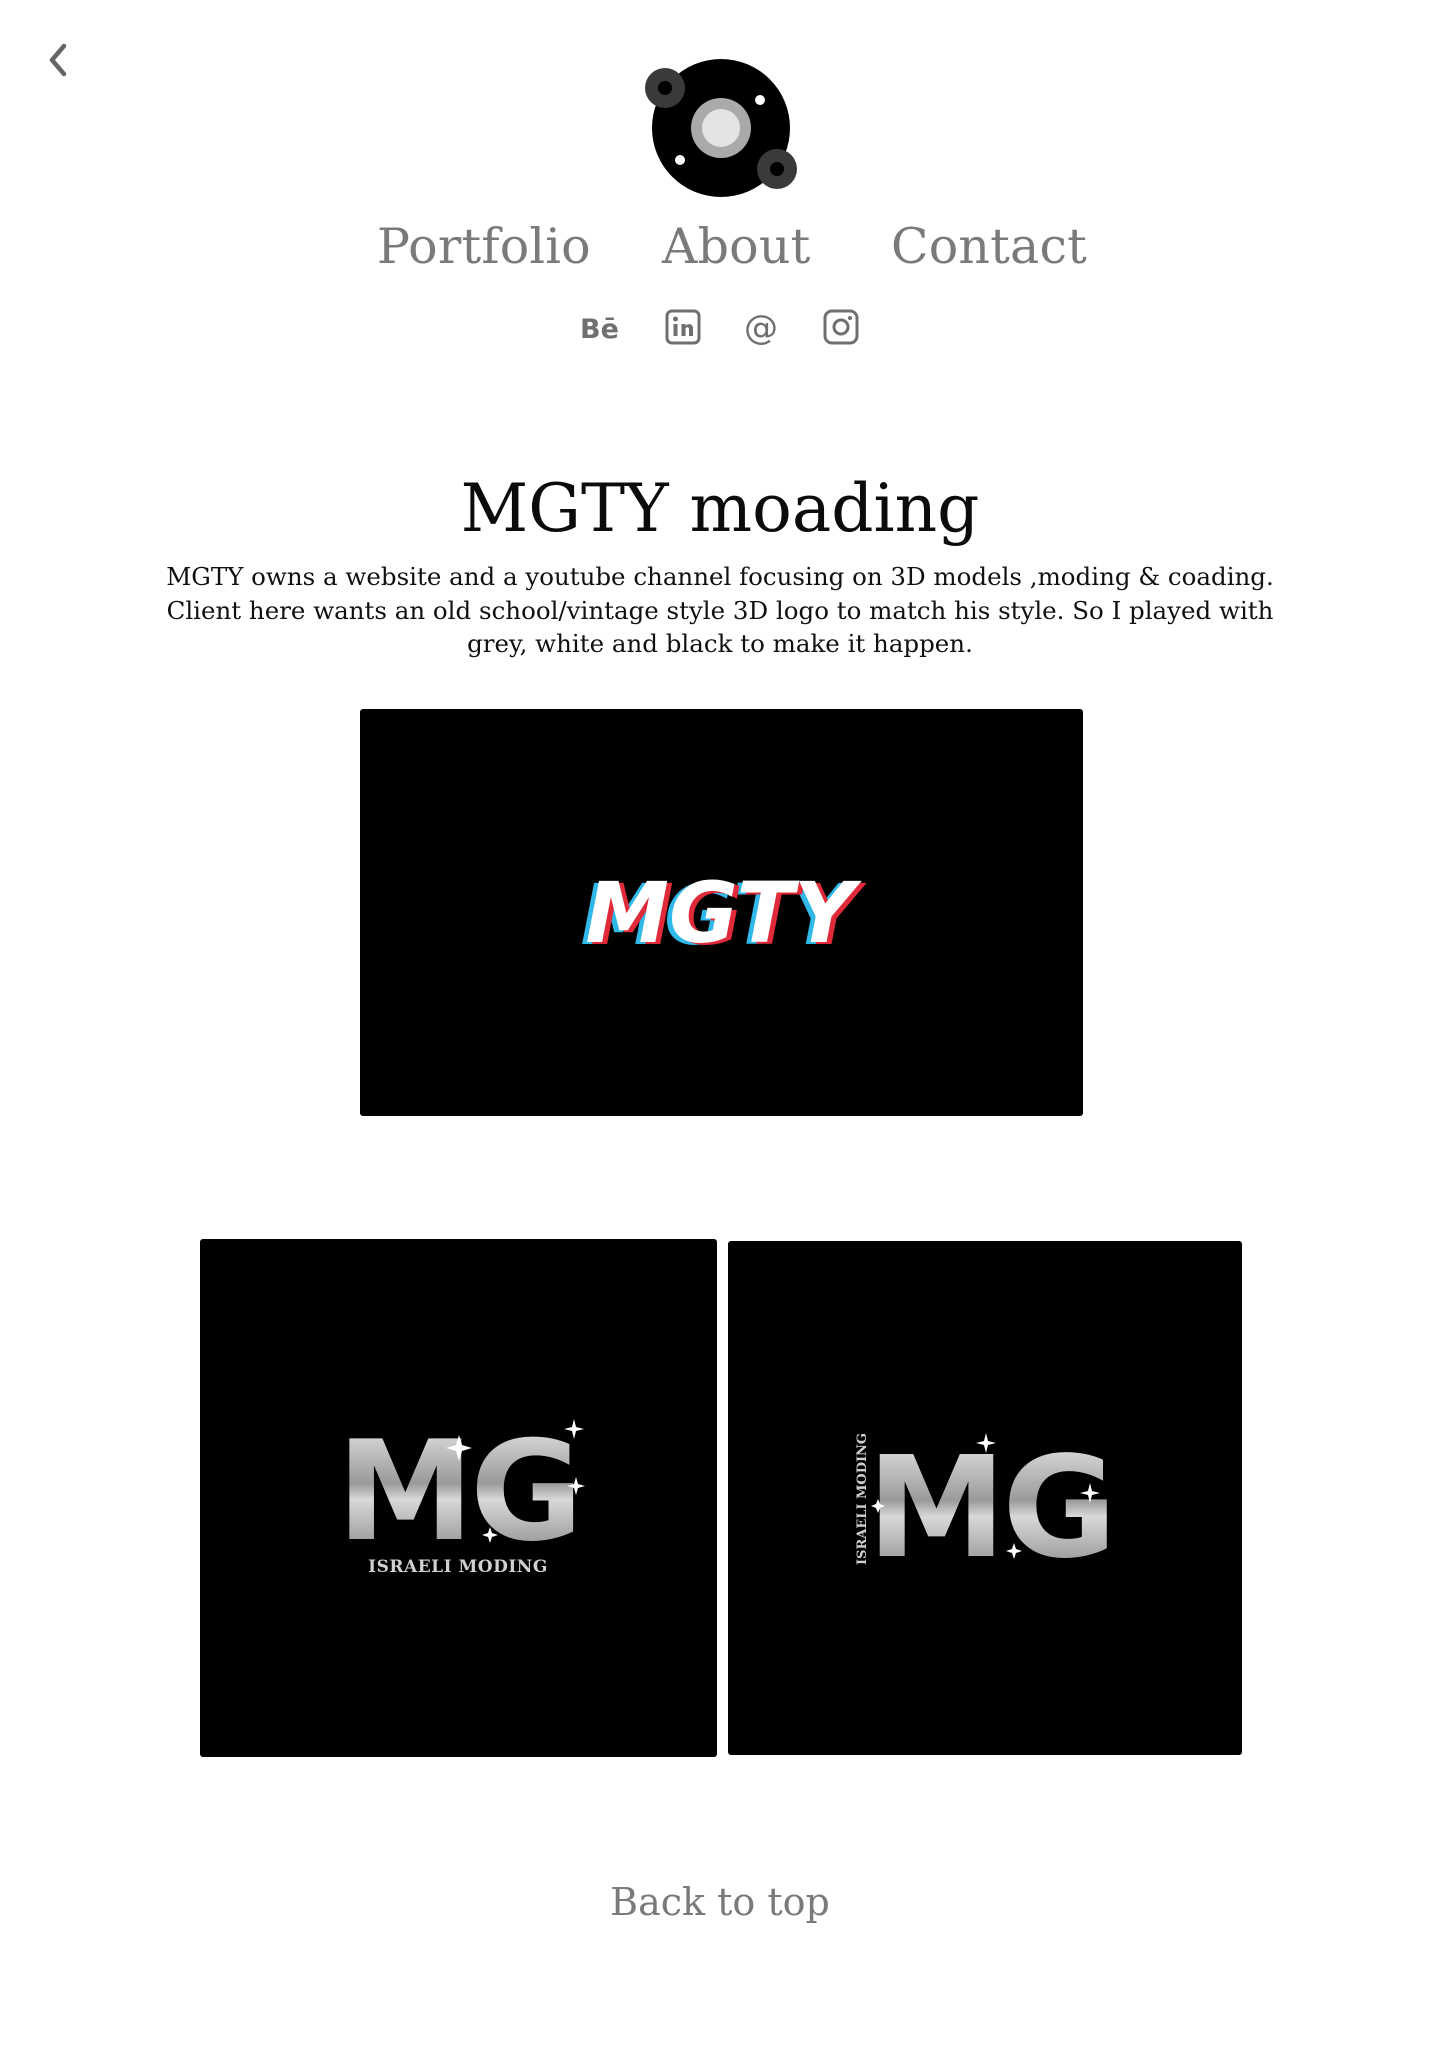 Image resolution: width=1440 pixels, height=2048 pixels. I want to click on svg-text: Bē, so click(599, 329).